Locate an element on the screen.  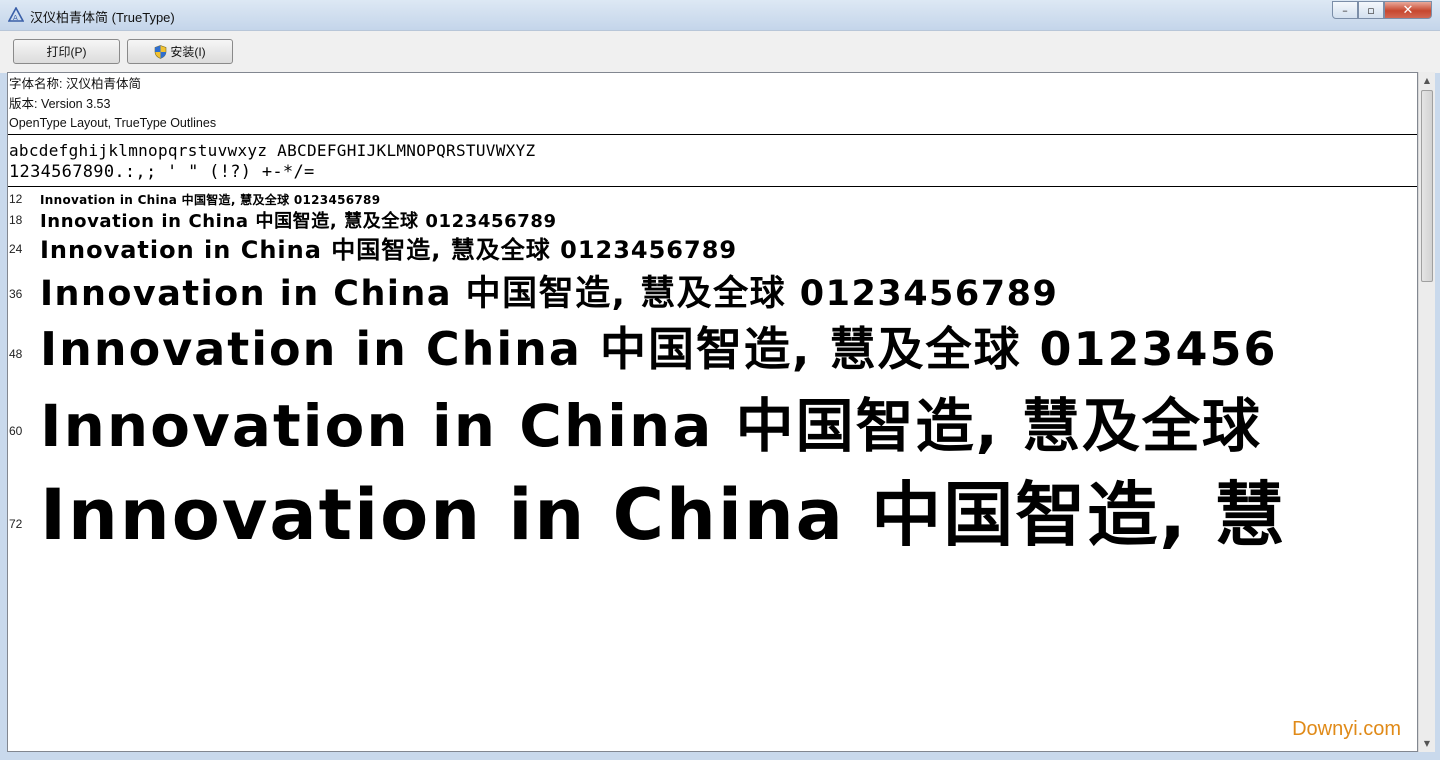
window-title: 汉仪柏青体简 (TrueType) is located at coordinates (102, 16).